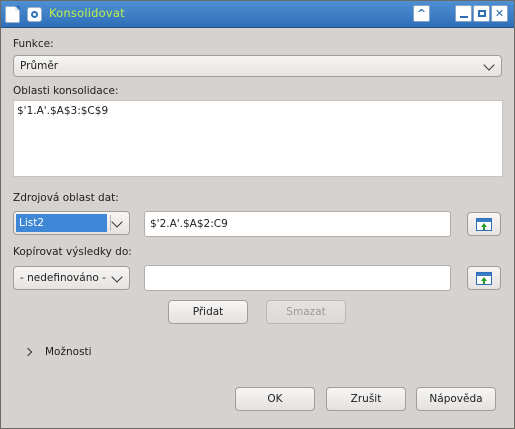  What do you see at coordinates (421, 13) in the screenshot?
I see `shade-button: ^` at bounding box center [421, 13].